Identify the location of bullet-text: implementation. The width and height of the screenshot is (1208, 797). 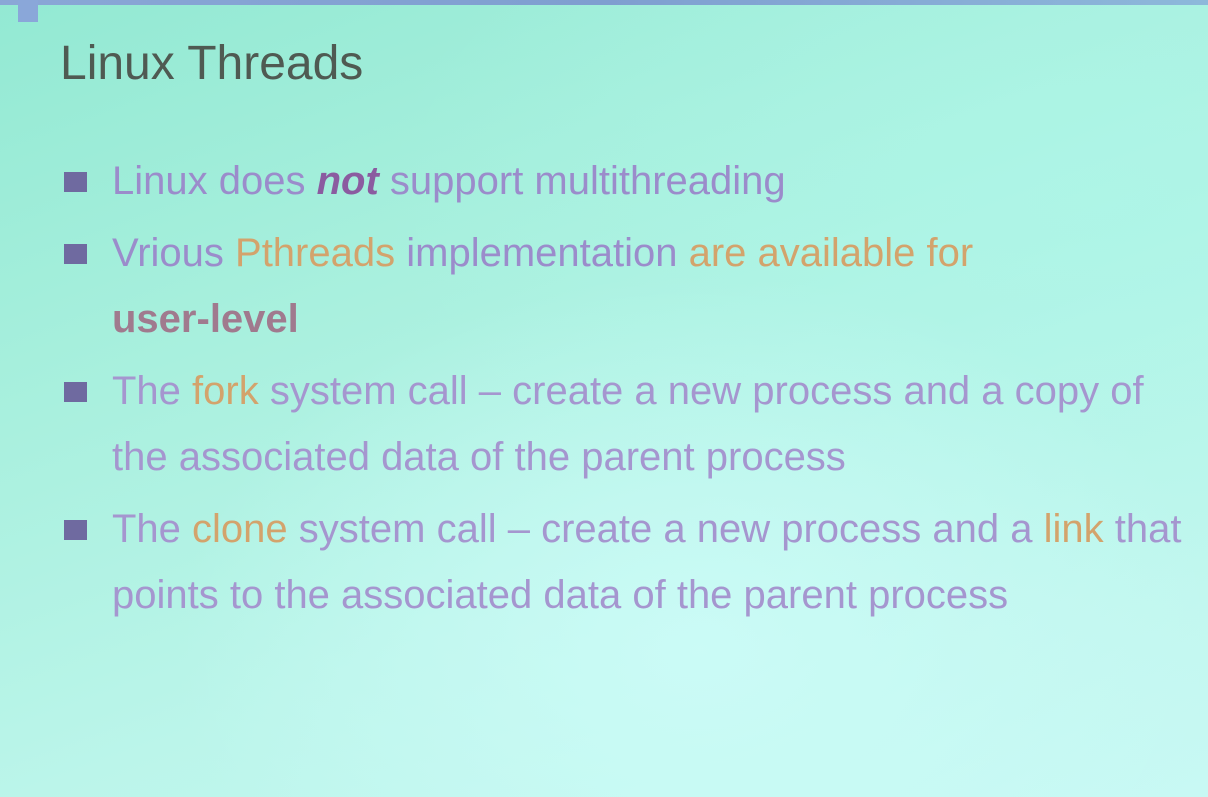
(542, 253).